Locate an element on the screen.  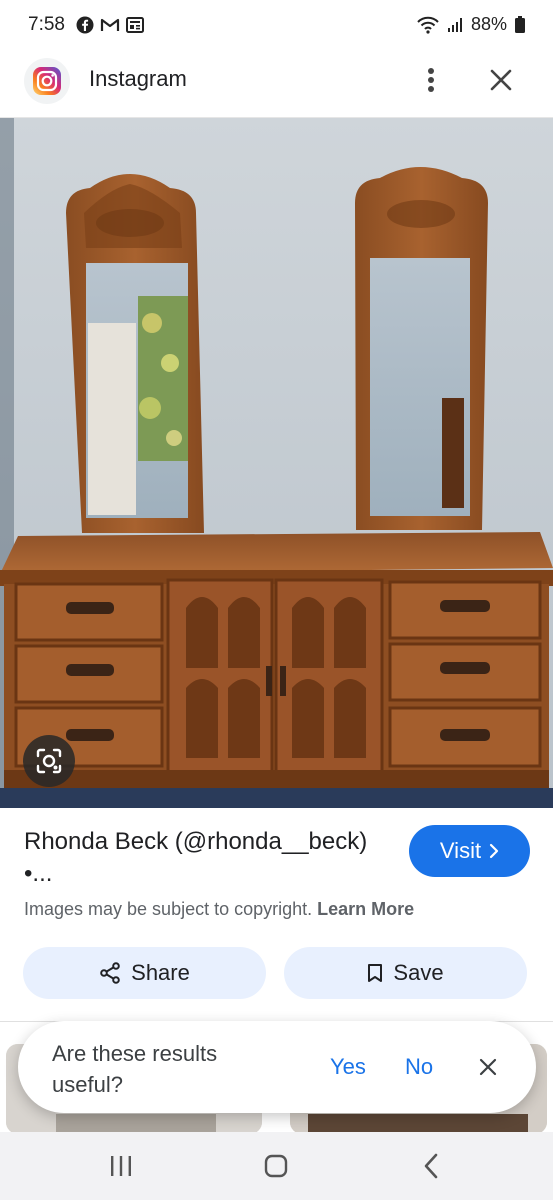
gmail-icon is located at coordinates (110, 24).